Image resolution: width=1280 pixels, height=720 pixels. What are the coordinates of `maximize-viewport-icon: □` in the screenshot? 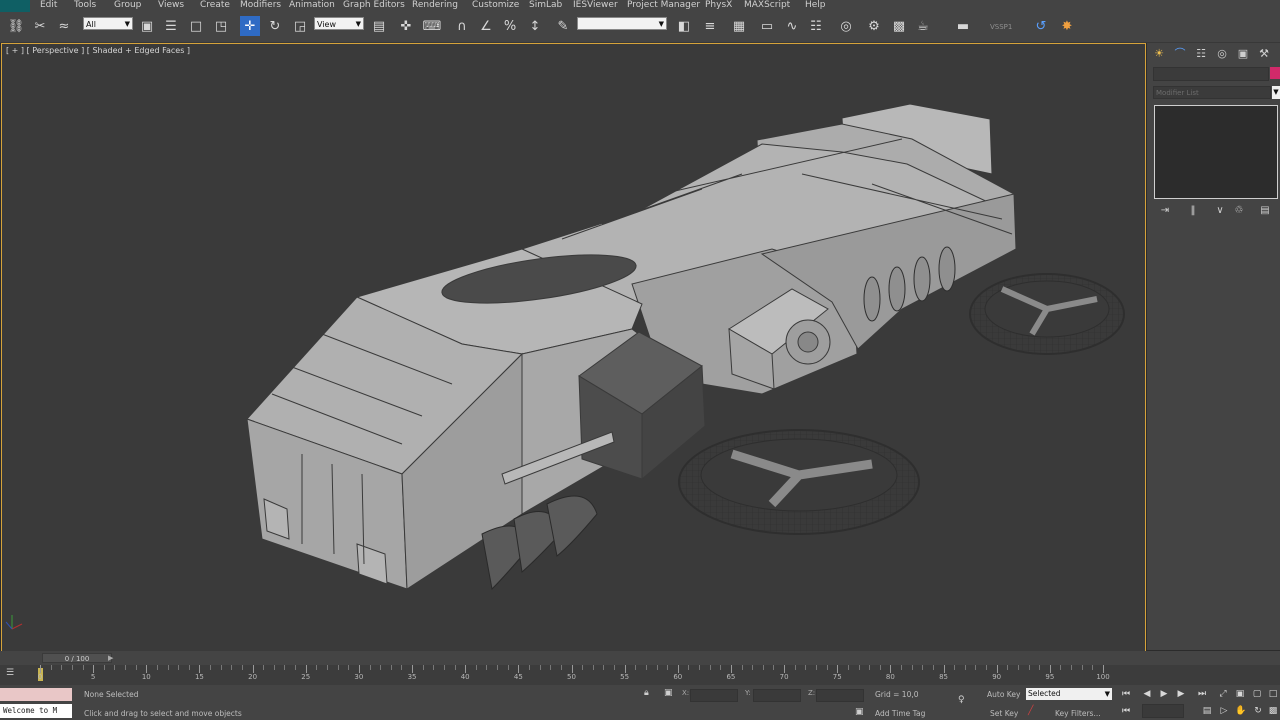 It's located at (1273, 694).